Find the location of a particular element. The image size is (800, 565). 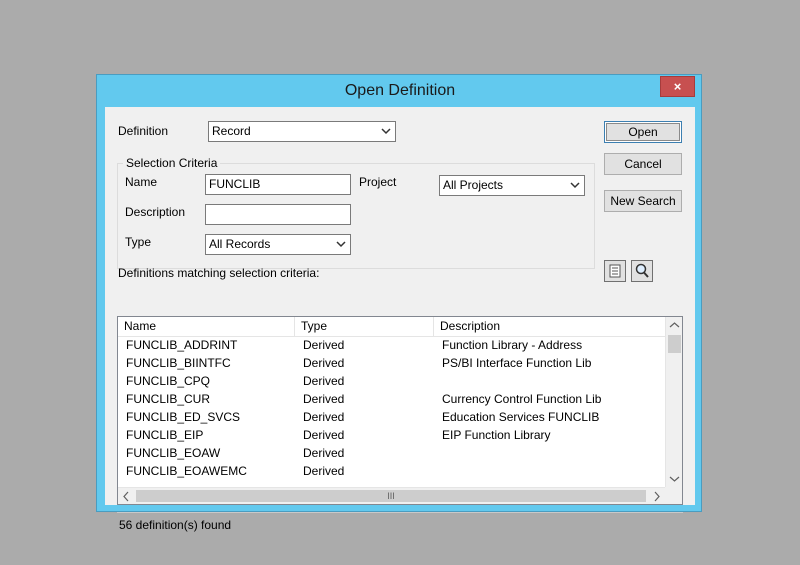

status-bar: 56 definition(s) found is located at coordinates (400, 522).